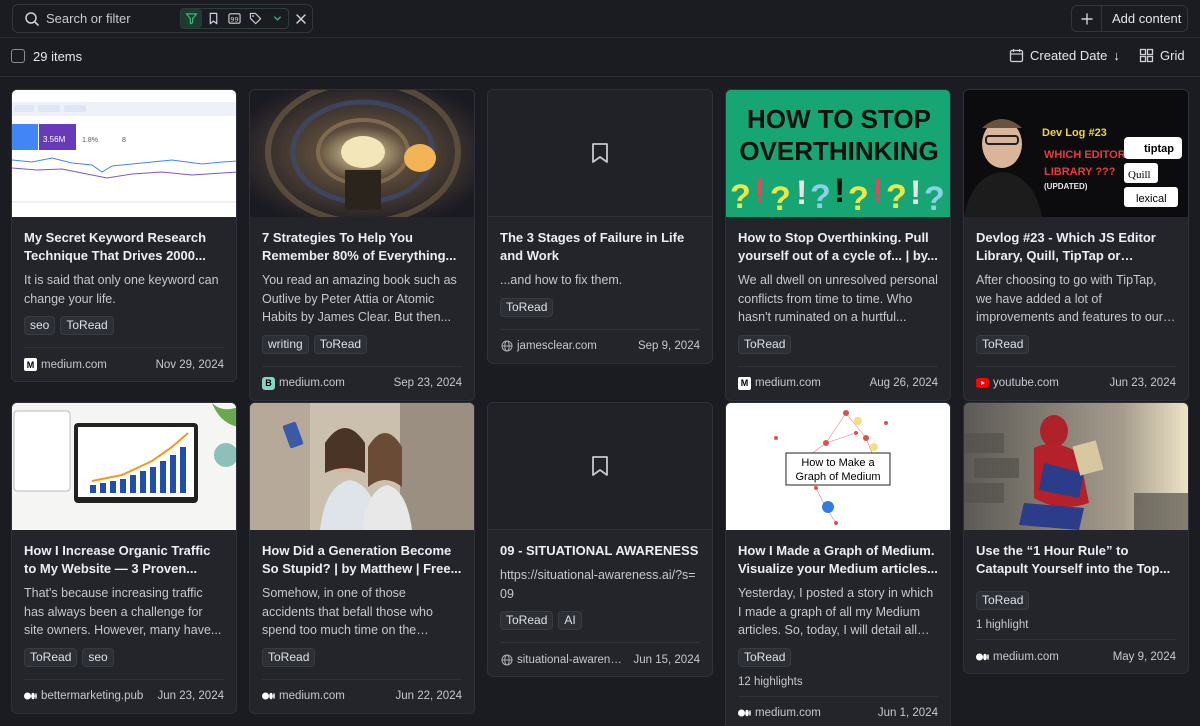 This screenshot has width=1200, height=726. What do you see at coordinates (600, 19) in the screenshot?
I see `top-bar: Search or filter 99 Add content` at bounding box center [600, 19].